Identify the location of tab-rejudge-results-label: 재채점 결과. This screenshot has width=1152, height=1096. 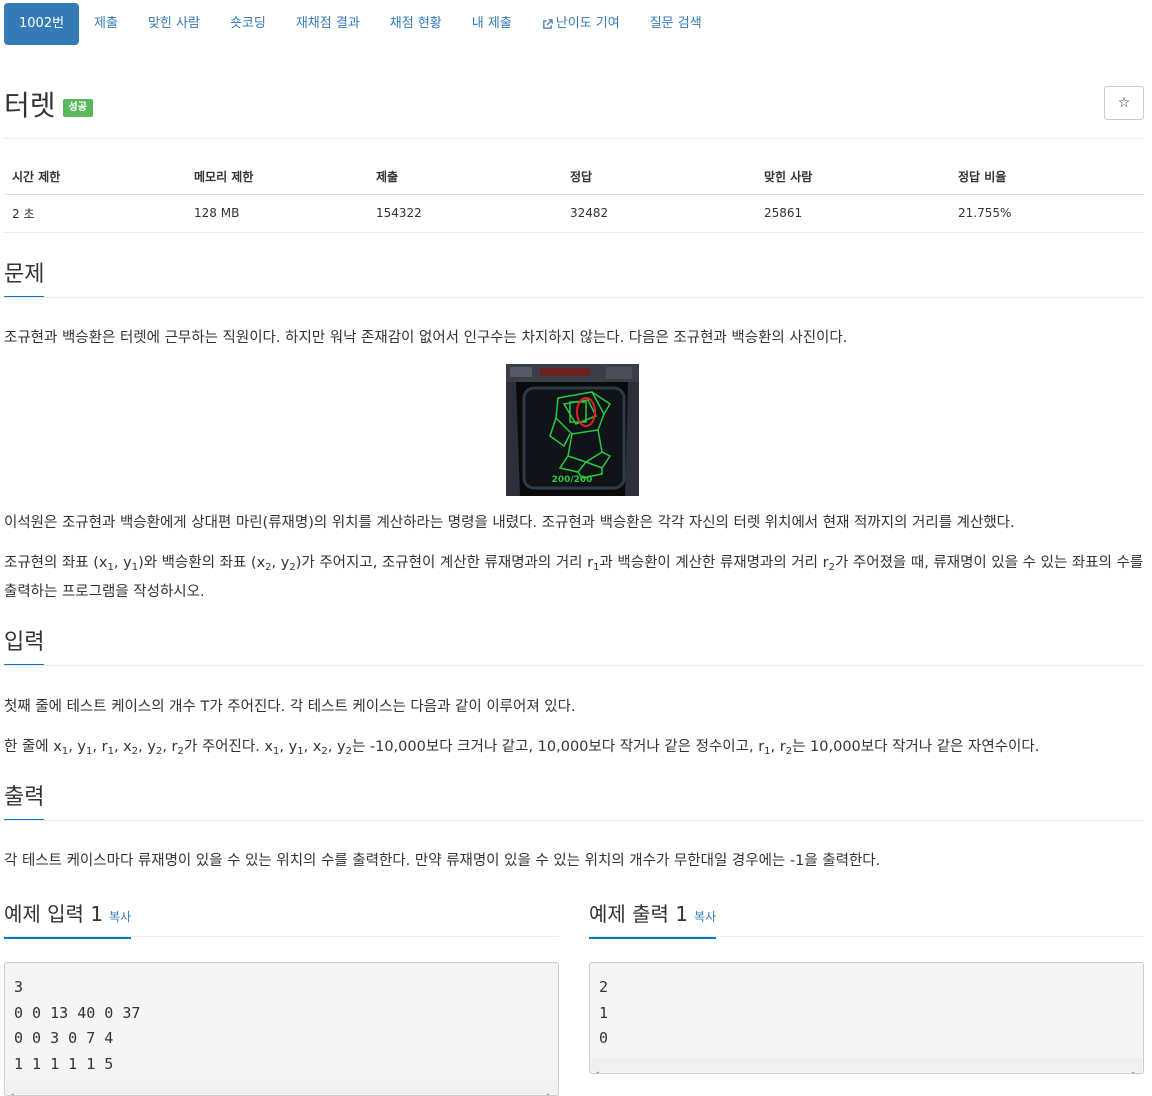
(327, 23).